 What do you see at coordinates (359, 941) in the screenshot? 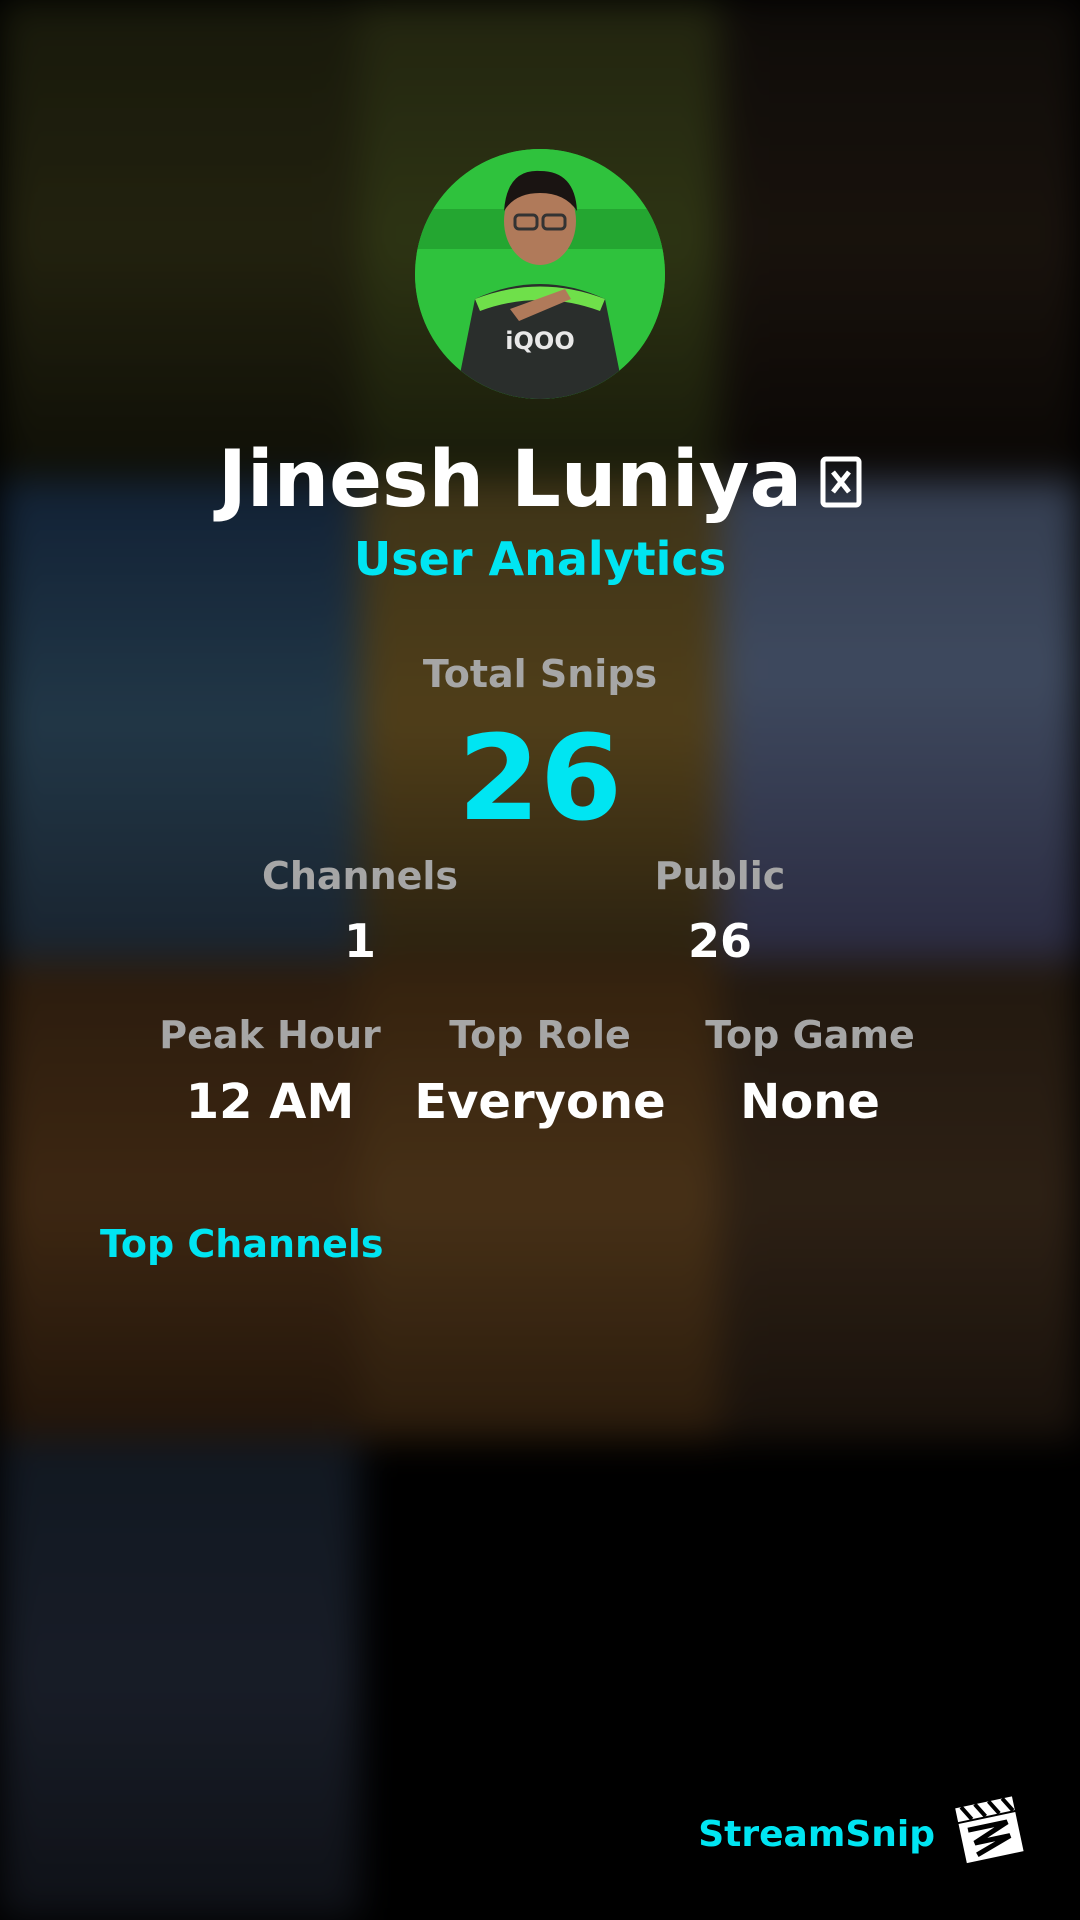
I see `channels-value: 1` at bounding box center [359, 941].